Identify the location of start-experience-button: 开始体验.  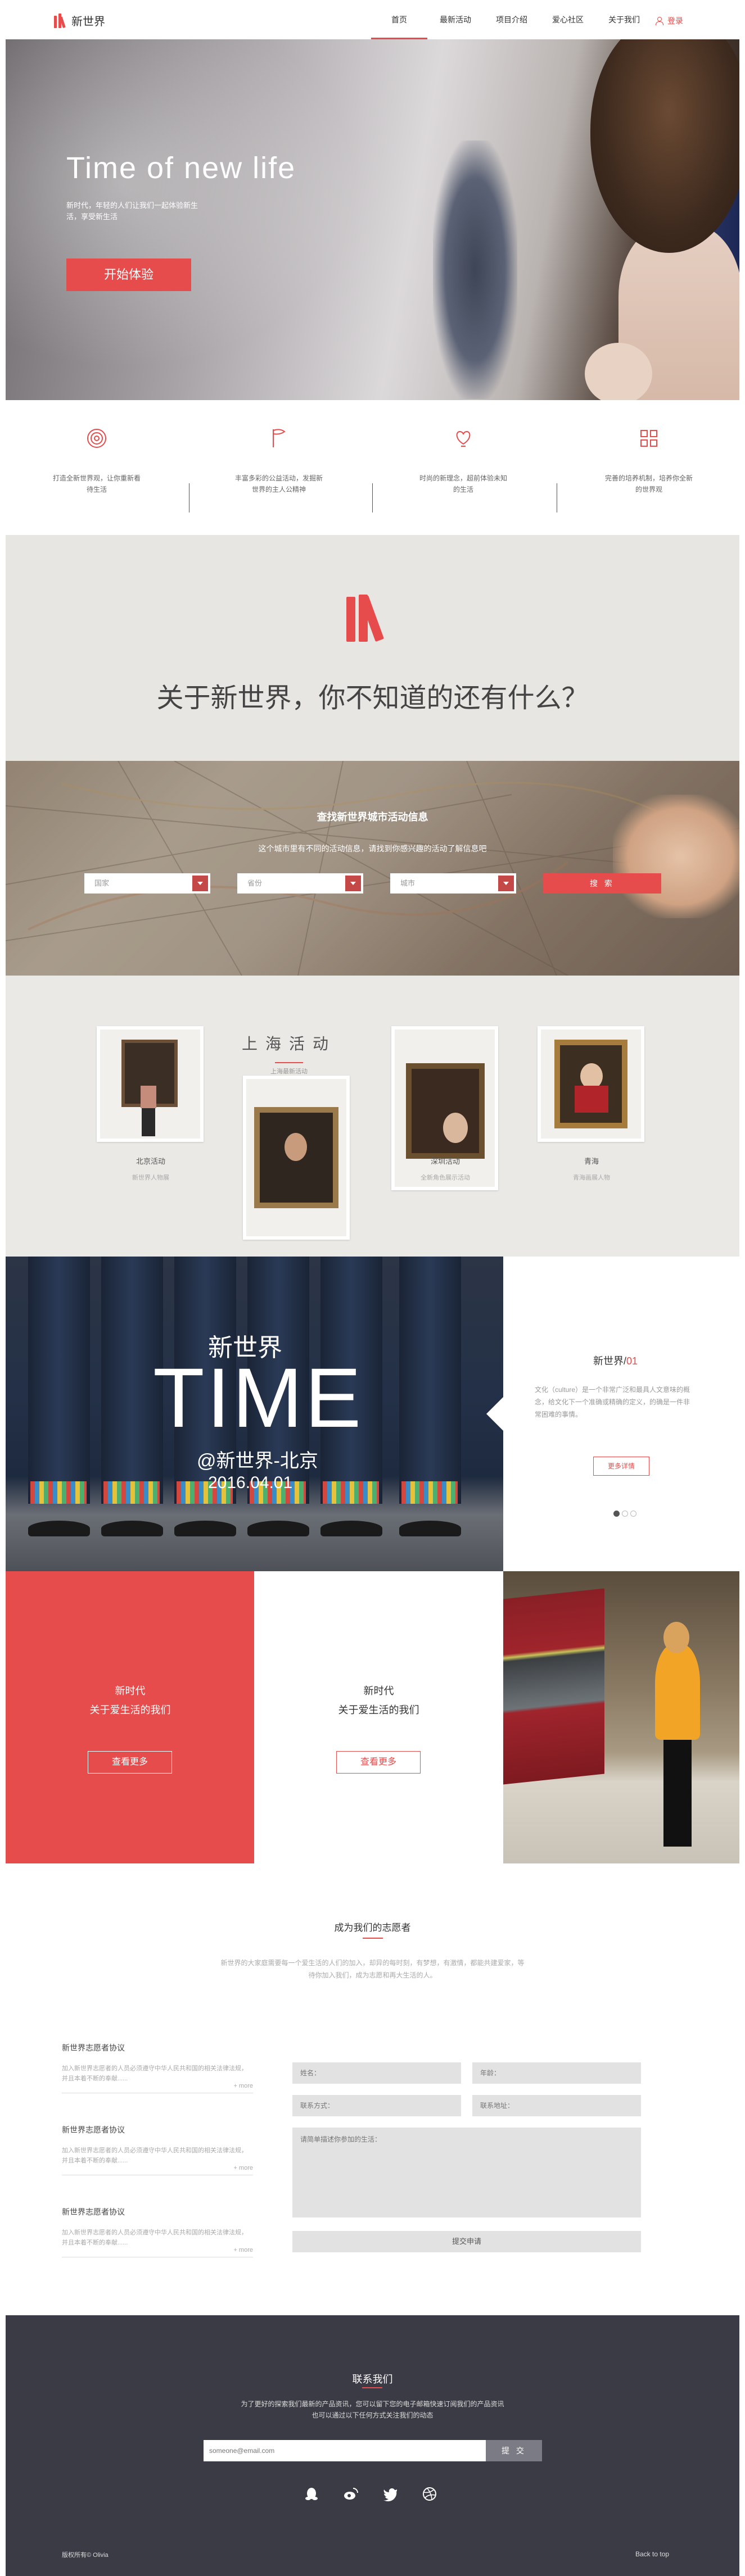
(128, 274).